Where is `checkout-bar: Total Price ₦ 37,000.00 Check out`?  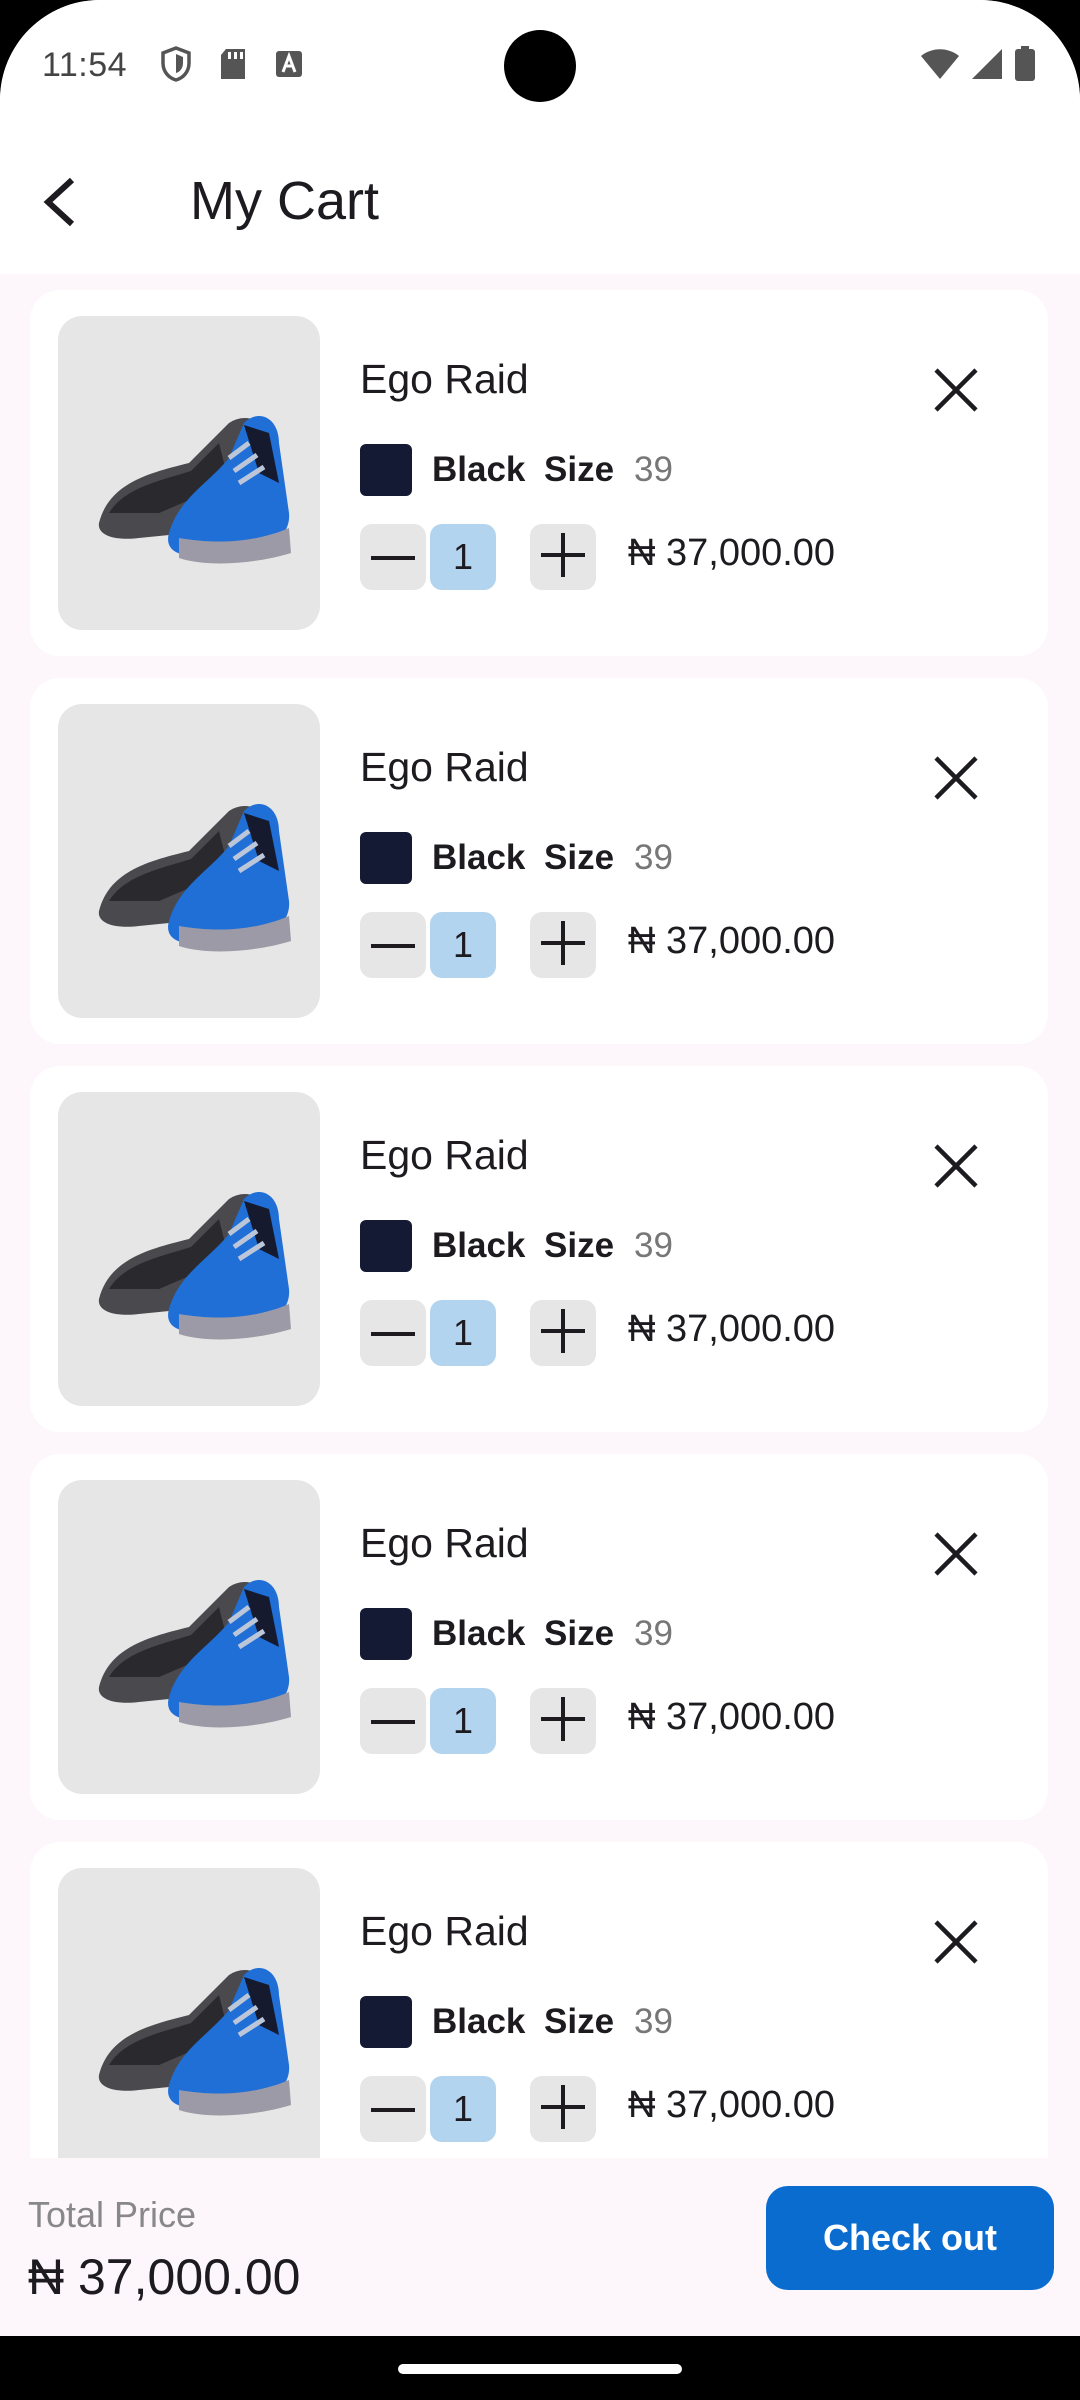 checkout-bar: Total Price ₦ 37,000.00 Check out is located at coordinates (540, 2247).